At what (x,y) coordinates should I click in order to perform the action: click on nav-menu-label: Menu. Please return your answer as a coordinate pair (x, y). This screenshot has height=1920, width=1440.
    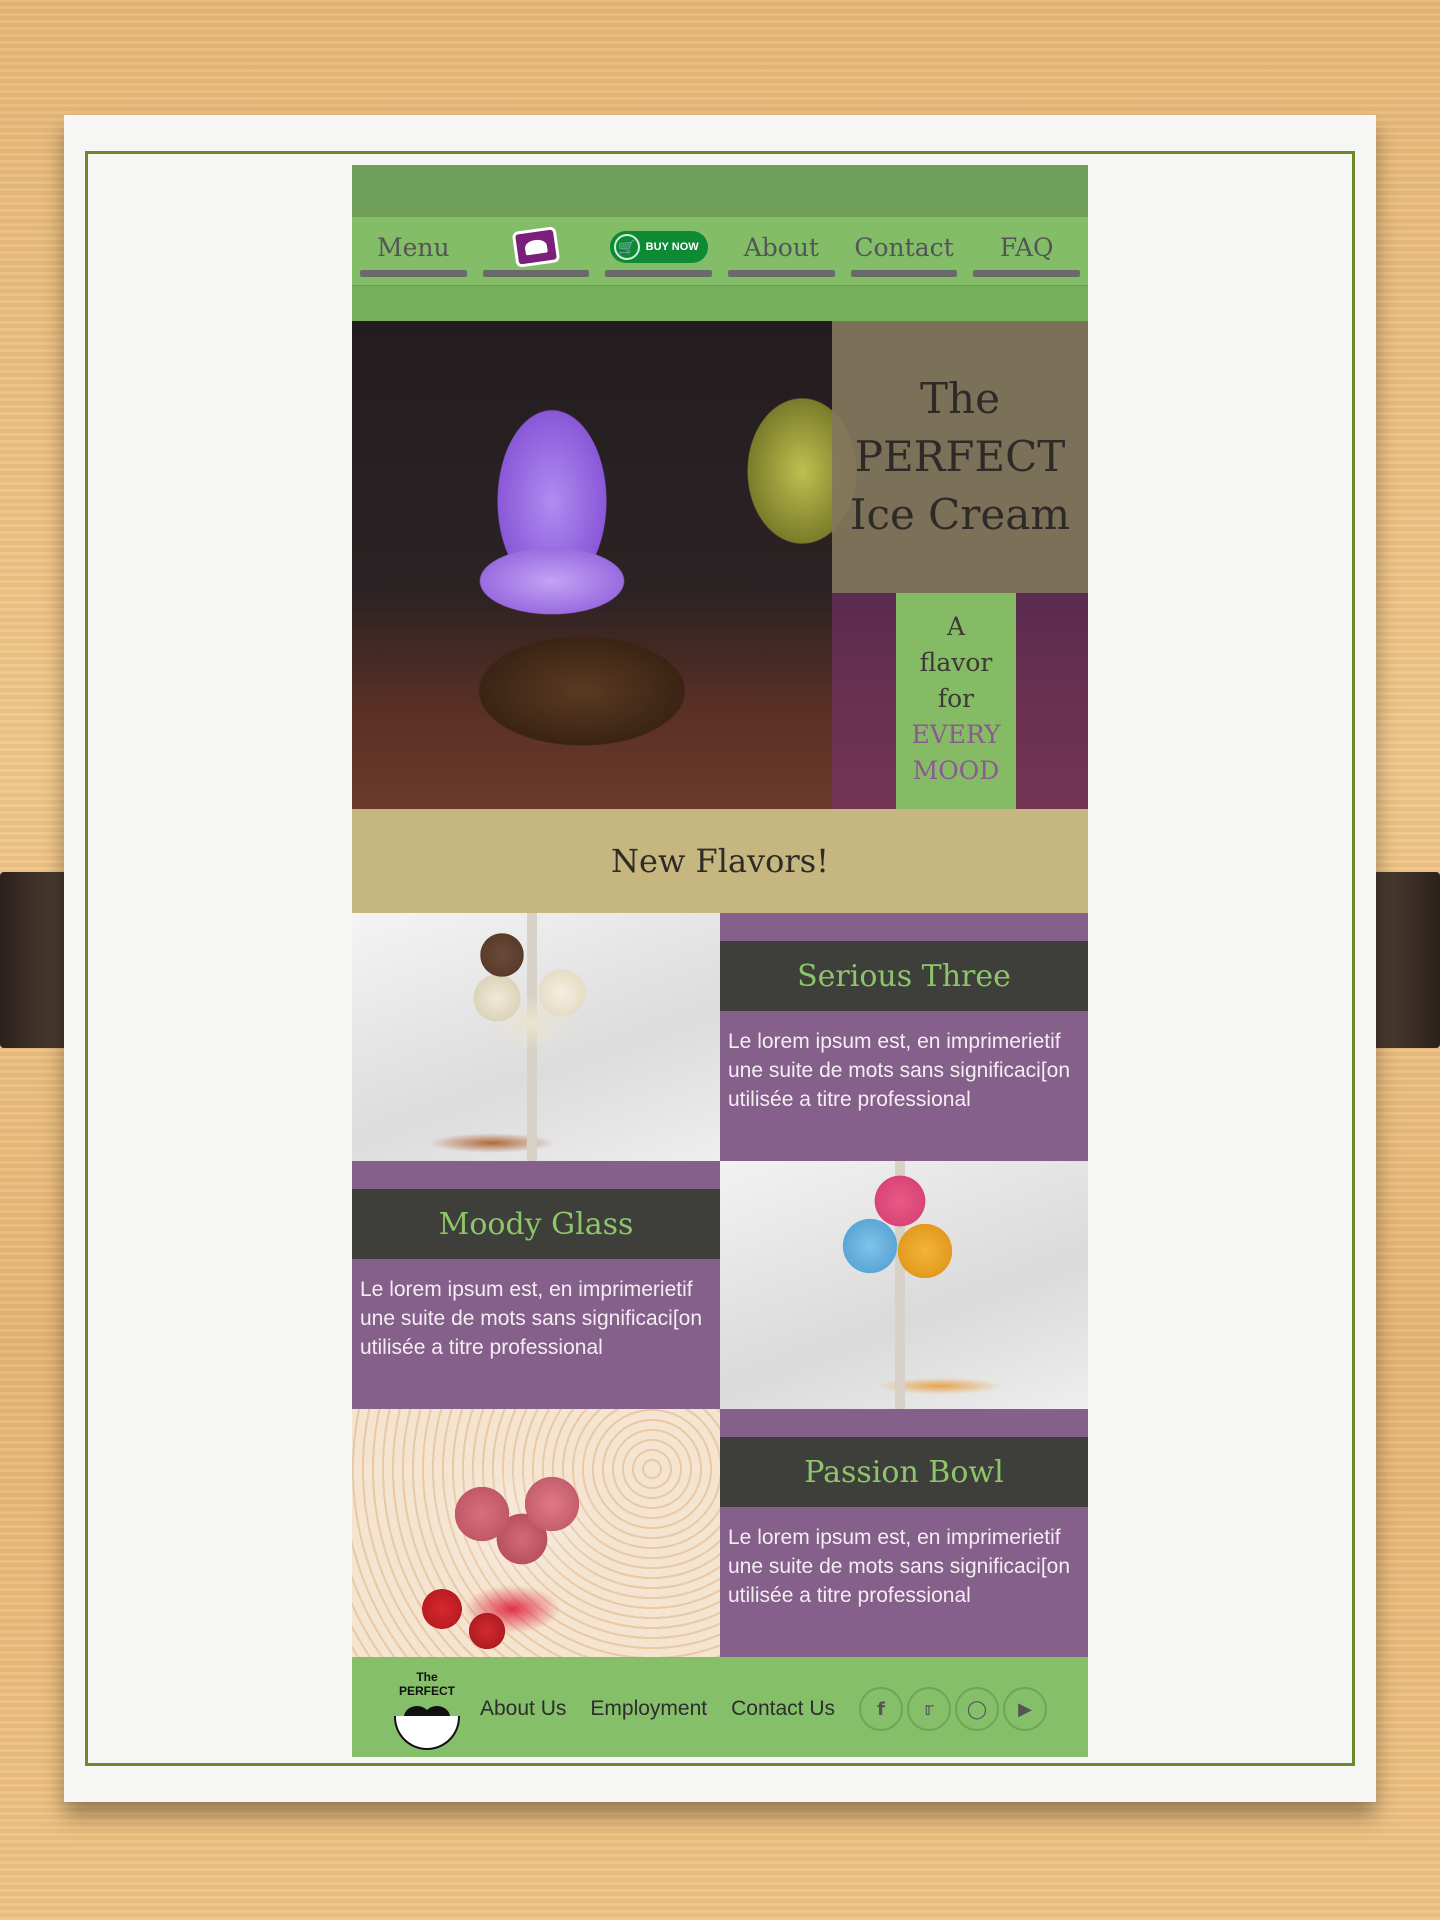
    Looking at the image, I should click on (413, 247).